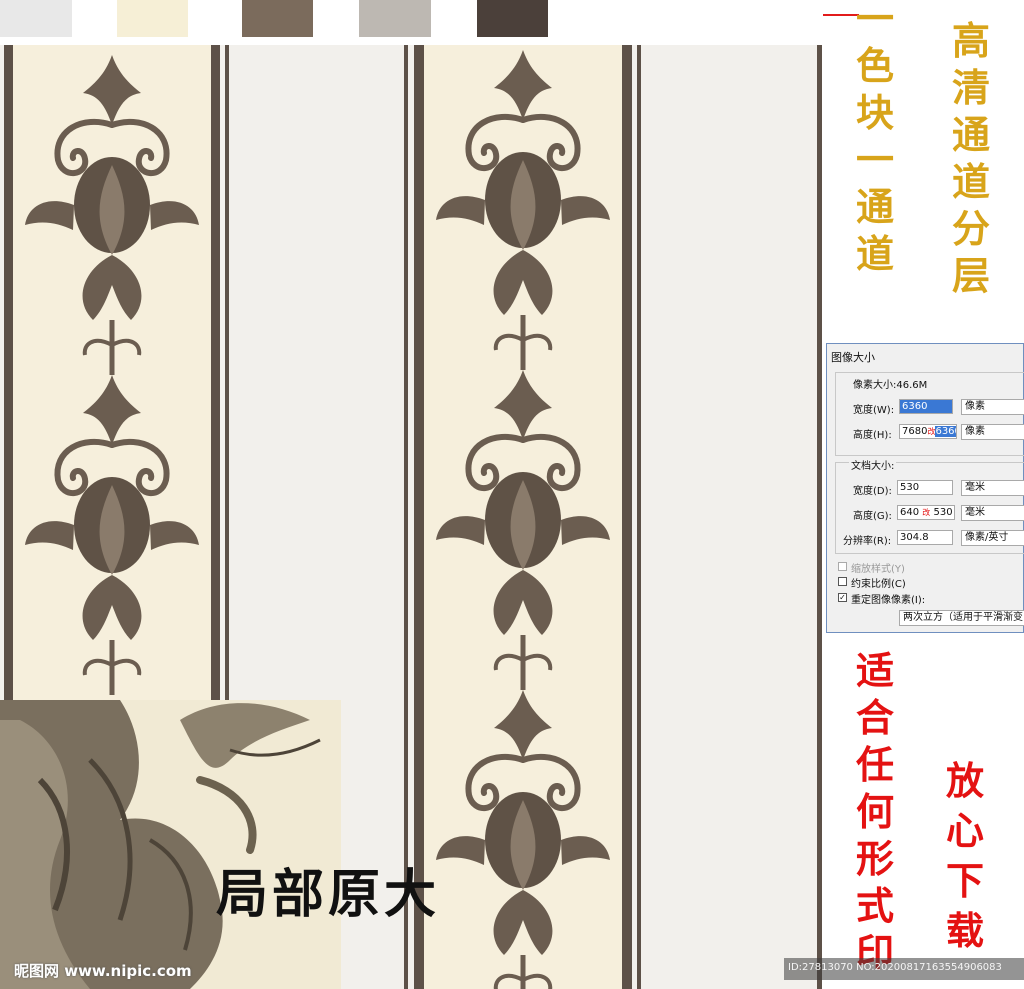 This screenshot has width=1024, height=989. What do you see at coordinates (971, 275) in the screenshot?
I see `hd-channel-layers-char: 层` at bounding box center [971, 275].